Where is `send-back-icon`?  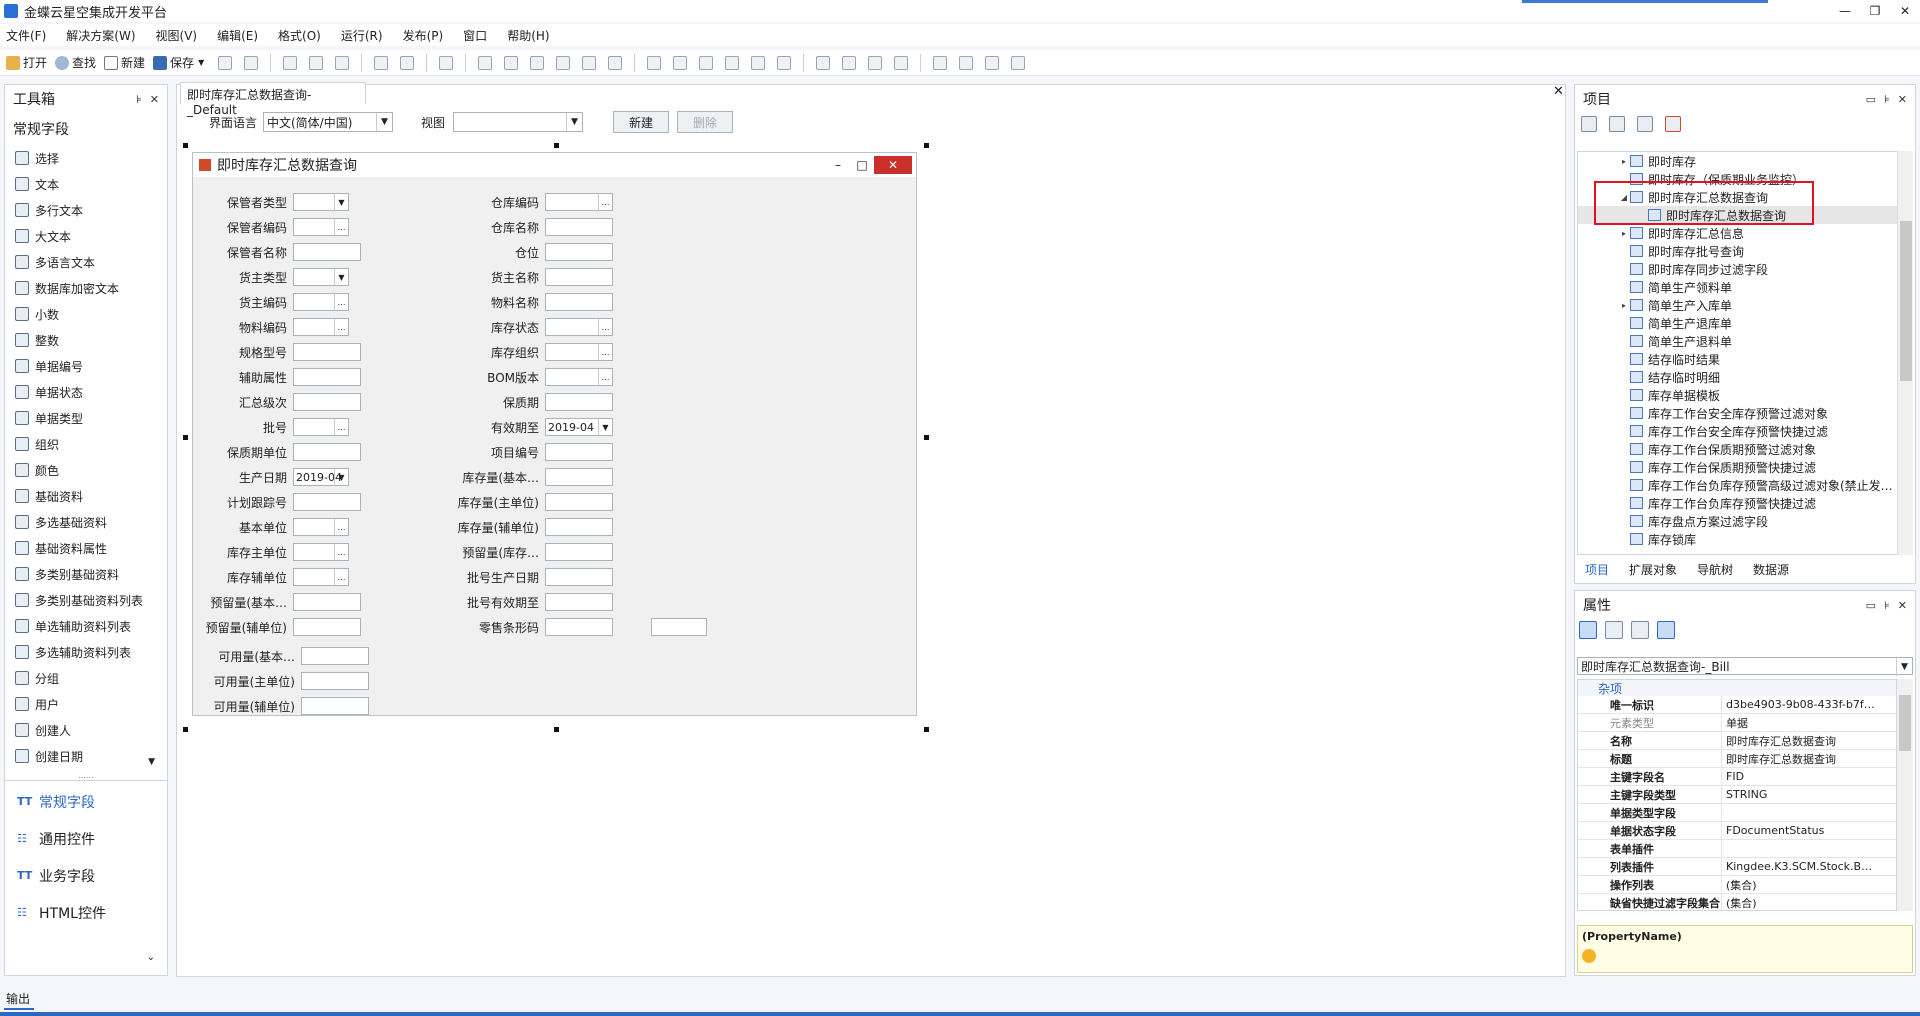 send-back-icon is located at coordinates (966, 62).